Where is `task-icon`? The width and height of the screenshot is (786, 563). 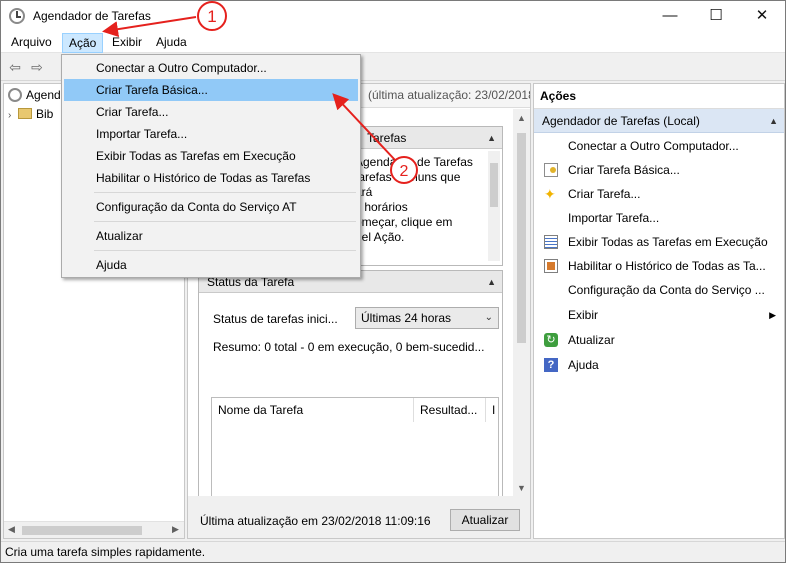
task-icon is located at coordinates (551, 170).